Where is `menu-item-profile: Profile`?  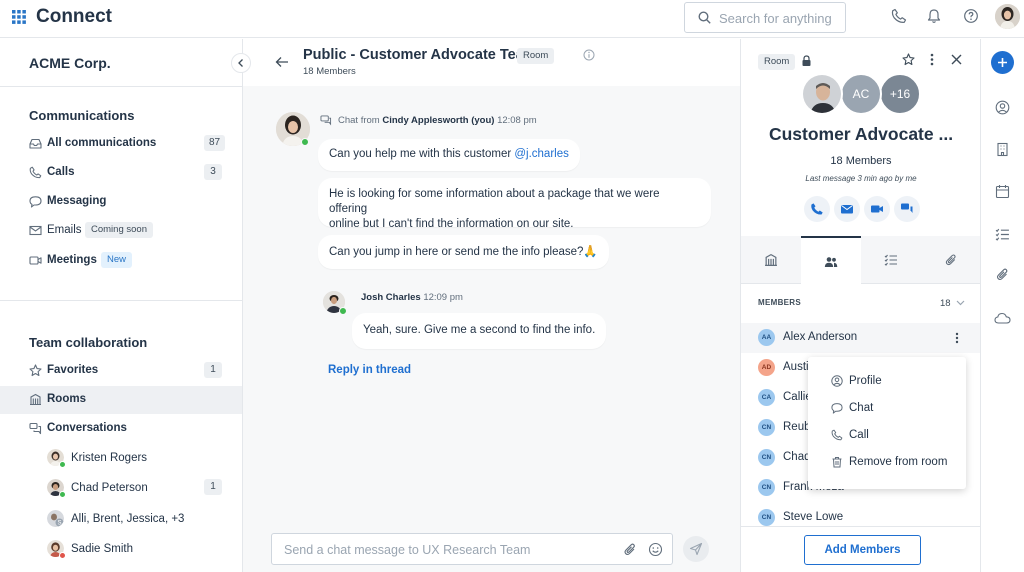
menu-item-profile: Profile is located at coordinates (887, 381).